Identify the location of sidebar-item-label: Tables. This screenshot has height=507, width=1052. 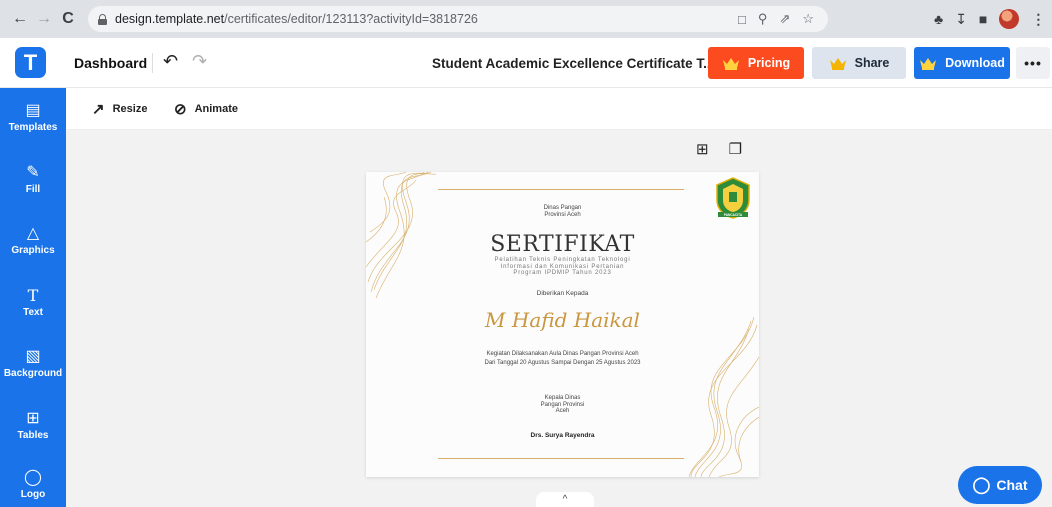
(33, 435).